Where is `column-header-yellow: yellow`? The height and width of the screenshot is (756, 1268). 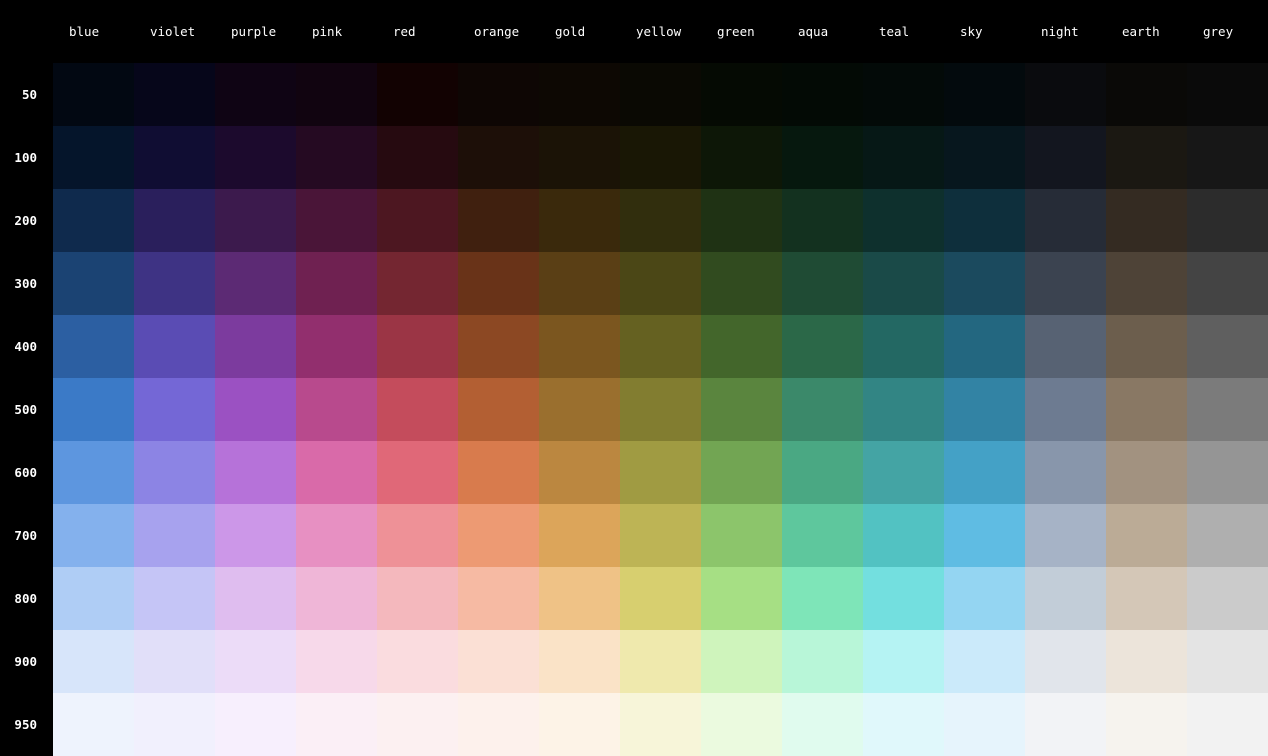 column-header-yellow: yellow is located at coordinates (659, 31).